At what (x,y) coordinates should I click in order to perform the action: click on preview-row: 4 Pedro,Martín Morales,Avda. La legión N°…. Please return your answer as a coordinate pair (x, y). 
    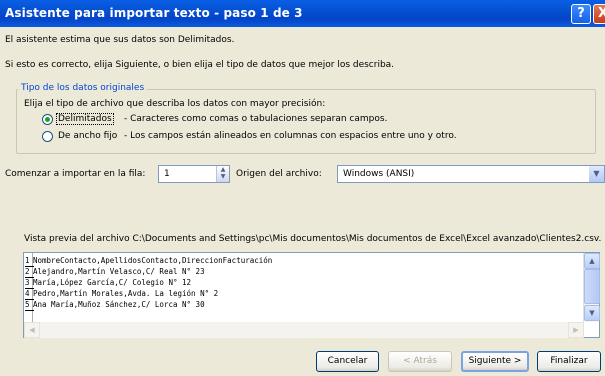
    Looking at the image, I should click on (121, 294).